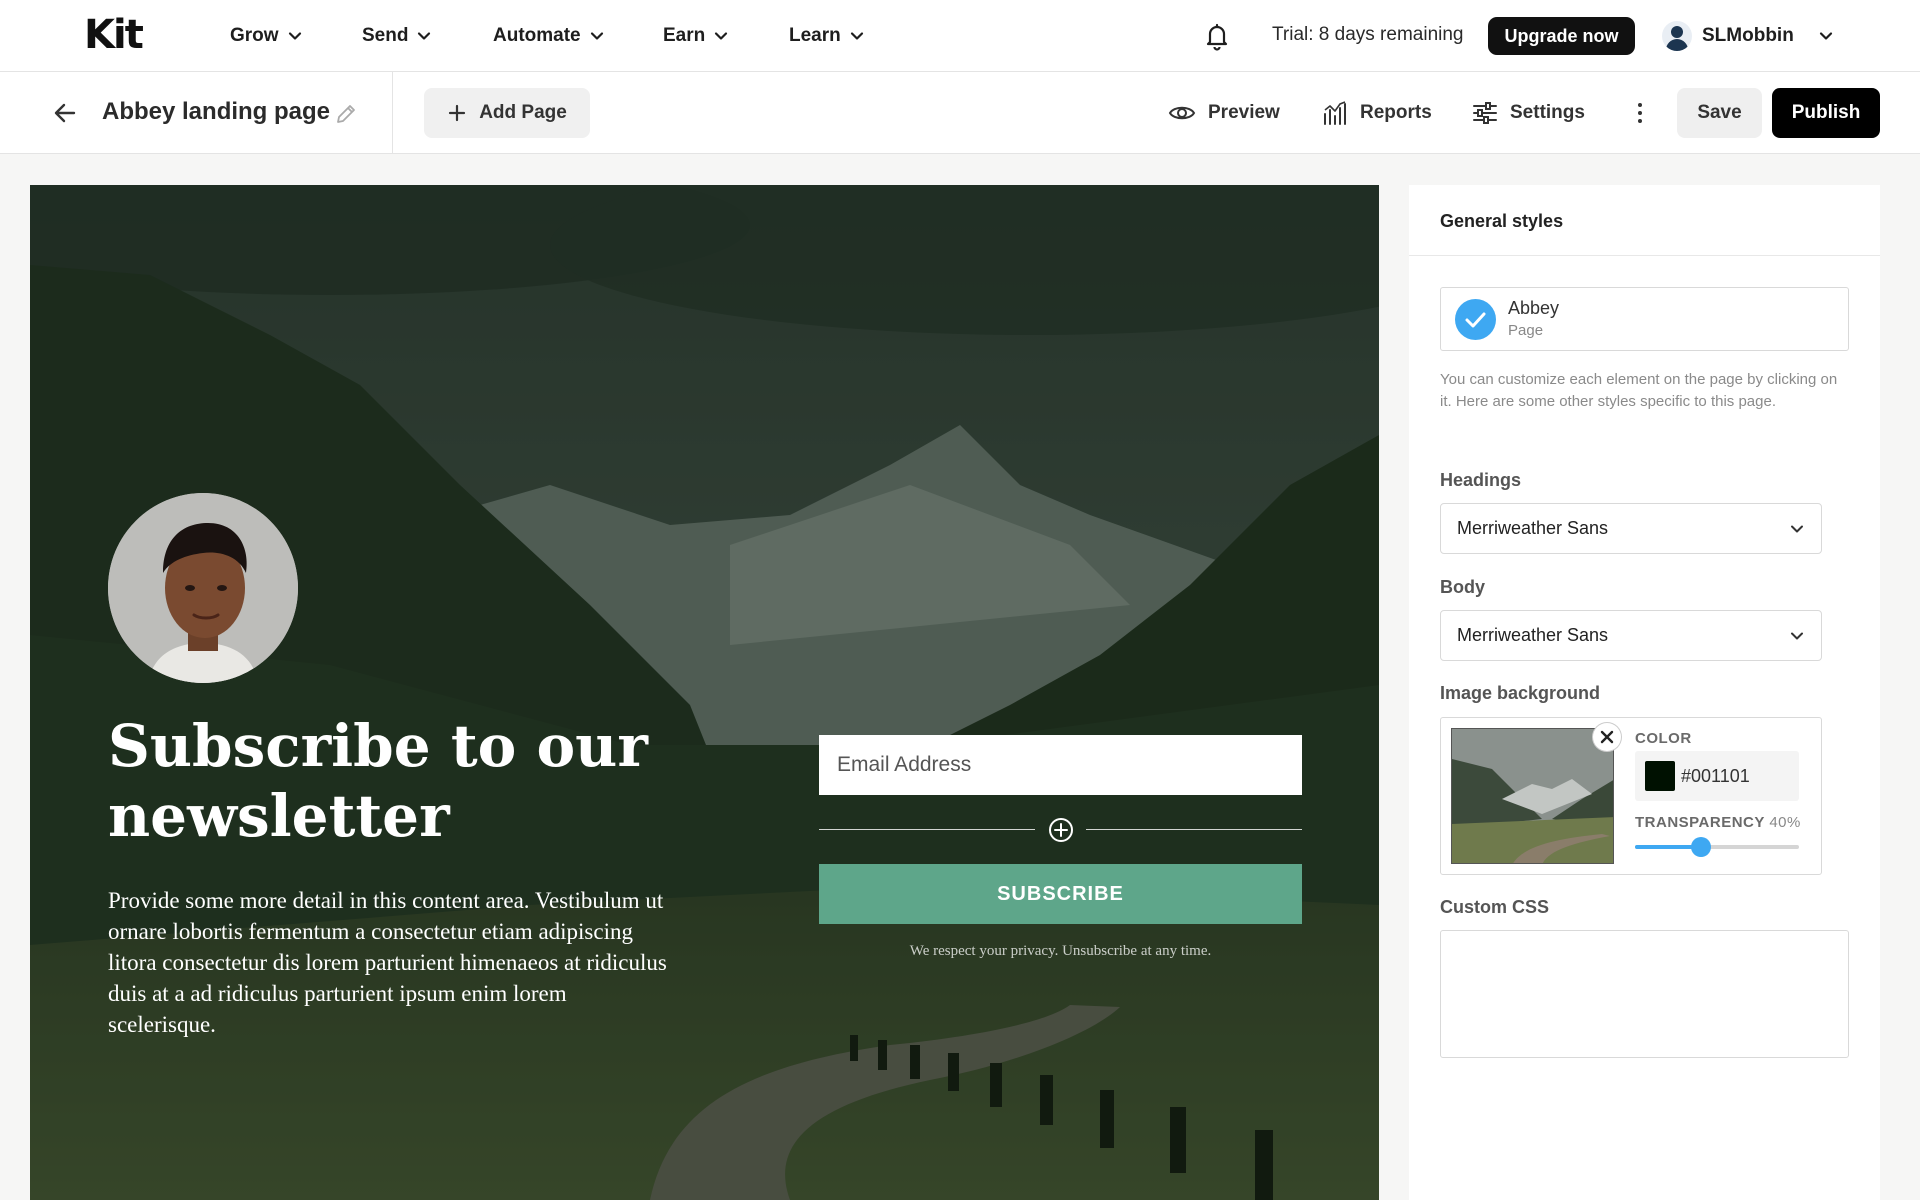 The width and height of the screenshot is (1920, 1200). Describe the element at coordinates (1520, 693) in the screenshot. I see `image-background-label: Image background` at that location.